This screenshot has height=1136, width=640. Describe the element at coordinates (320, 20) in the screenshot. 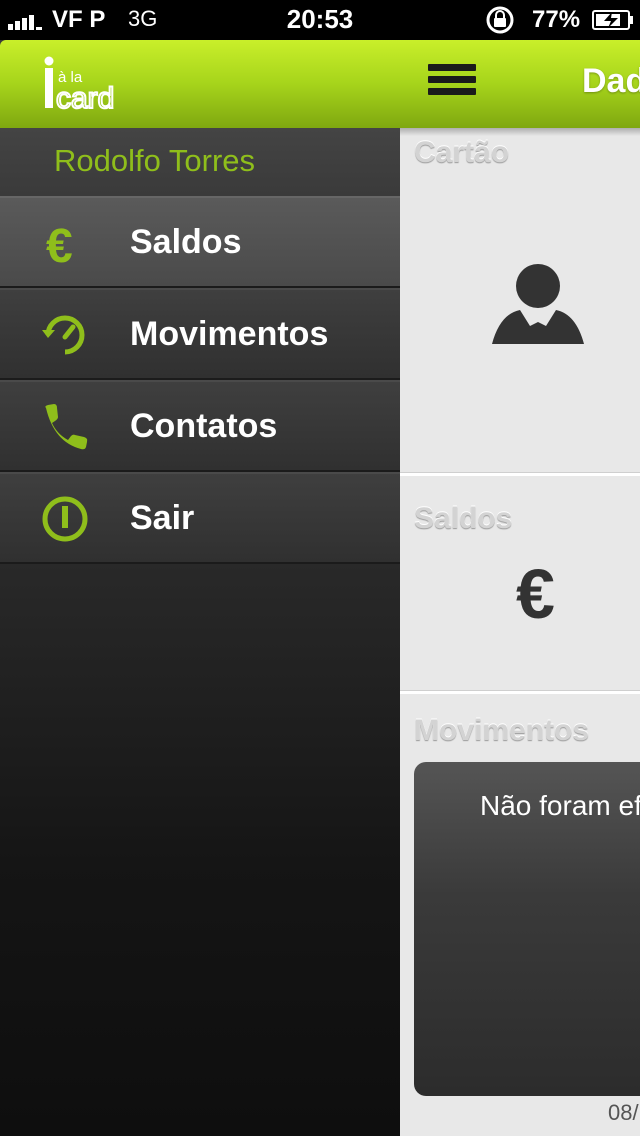

I see `status-bar: VF P 3G 20:53 77%` at that location.